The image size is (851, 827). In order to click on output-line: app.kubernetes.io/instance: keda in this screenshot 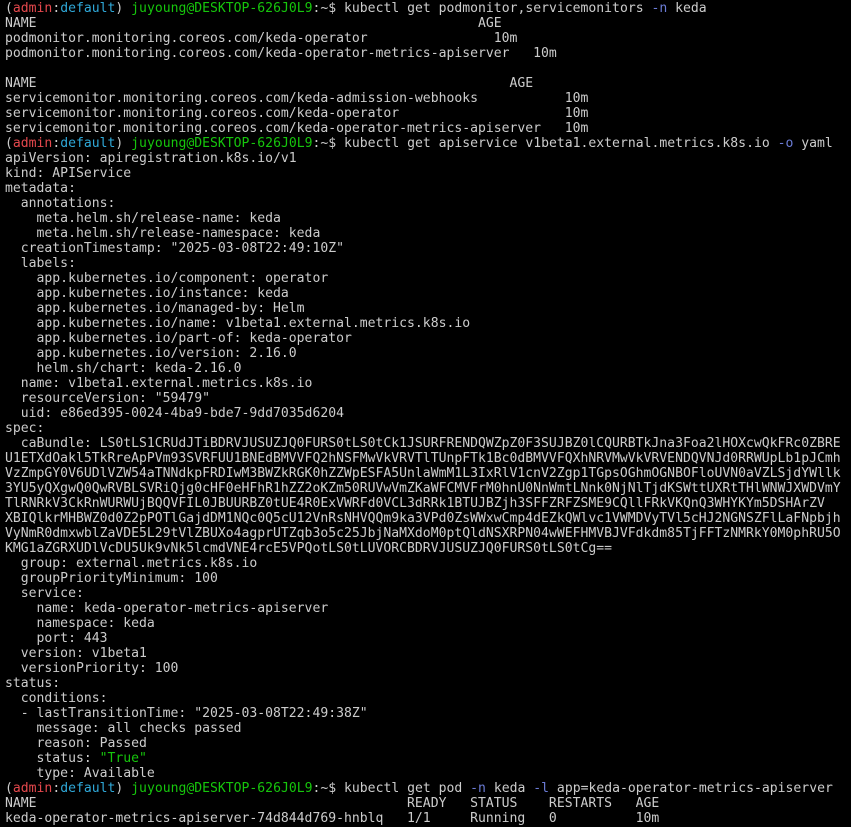, I will do `click(147, 293)`.